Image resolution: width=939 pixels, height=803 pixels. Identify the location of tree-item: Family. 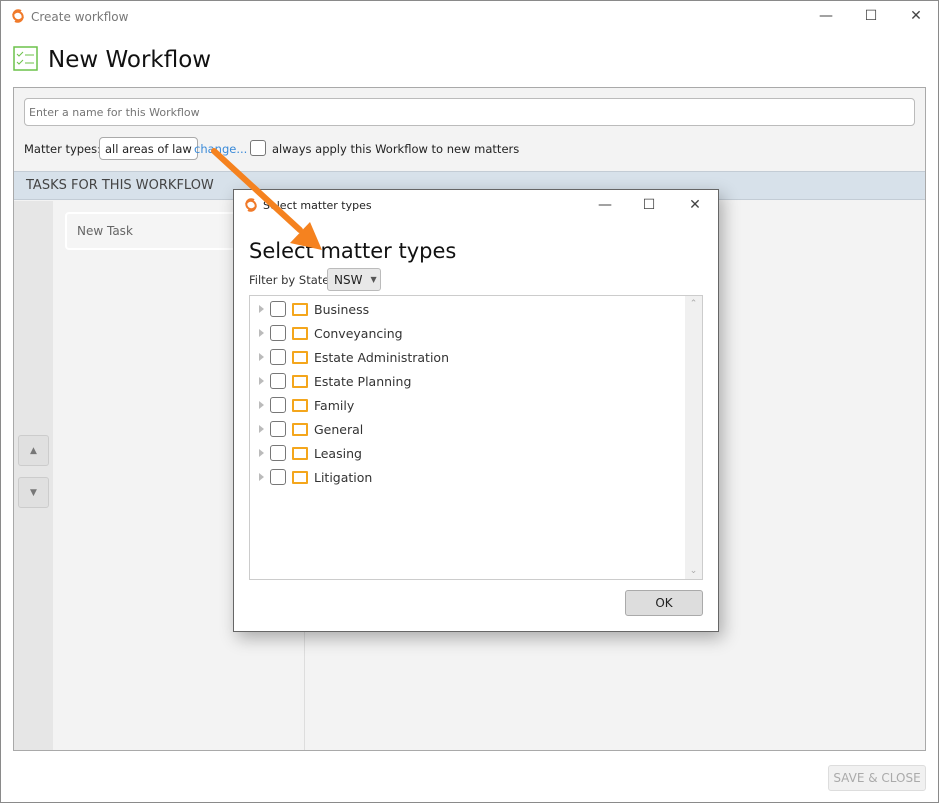
(302, 405).